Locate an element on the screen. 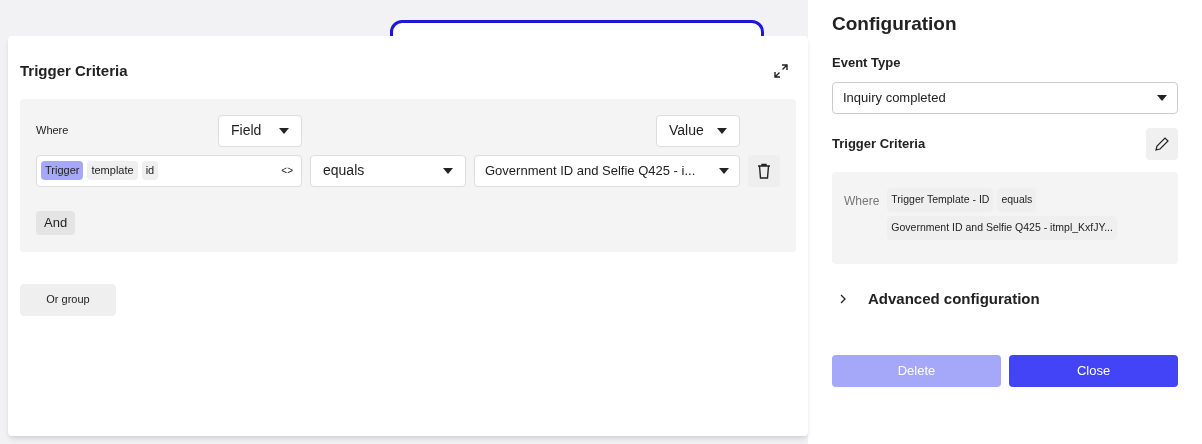  edit-button is located at coordinates (1162, 144).